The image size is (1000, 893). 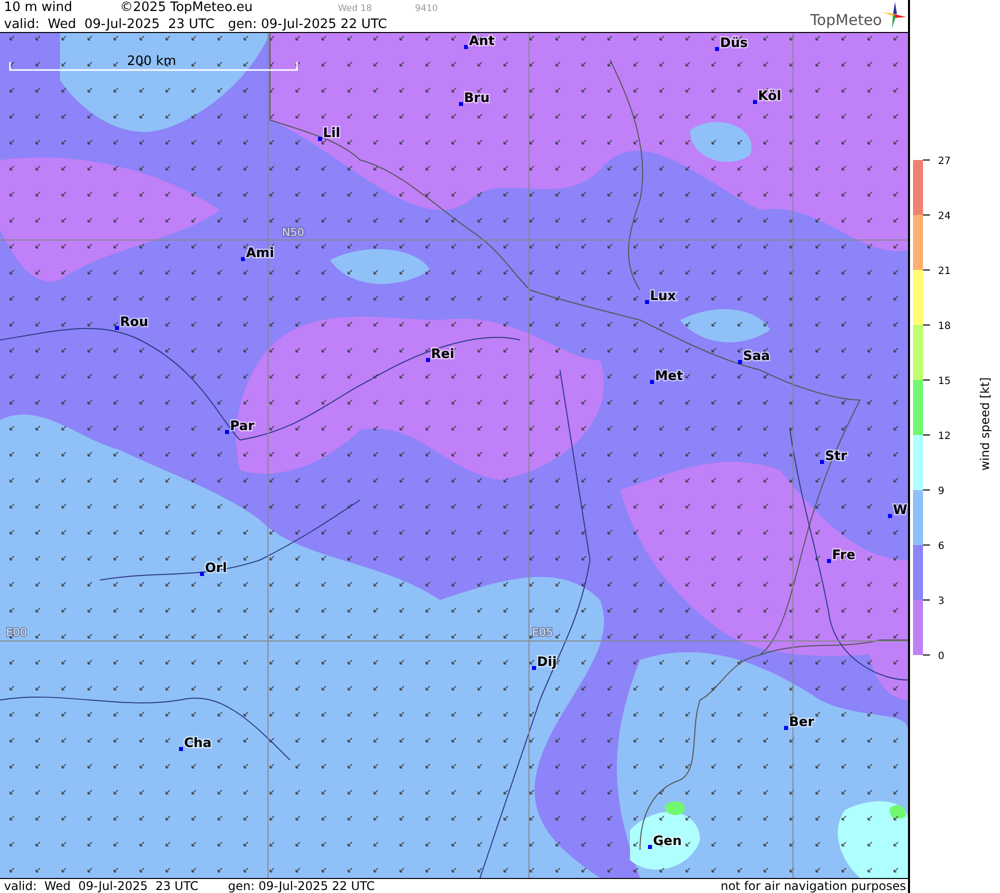 What do you see at coordinates (542, 632) in the screenshot?
I see `grid-label: E05` at bounding box center [542, 632].